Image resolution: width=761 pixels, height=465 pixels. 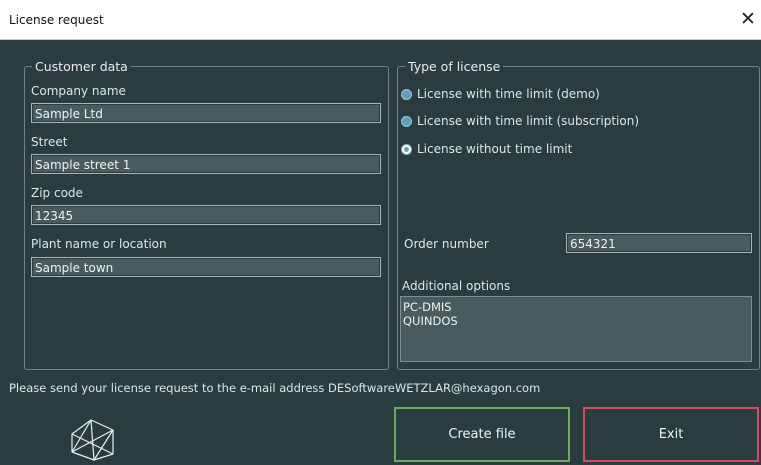 I want to click on window-title: License request, so click(x=56, y=20).